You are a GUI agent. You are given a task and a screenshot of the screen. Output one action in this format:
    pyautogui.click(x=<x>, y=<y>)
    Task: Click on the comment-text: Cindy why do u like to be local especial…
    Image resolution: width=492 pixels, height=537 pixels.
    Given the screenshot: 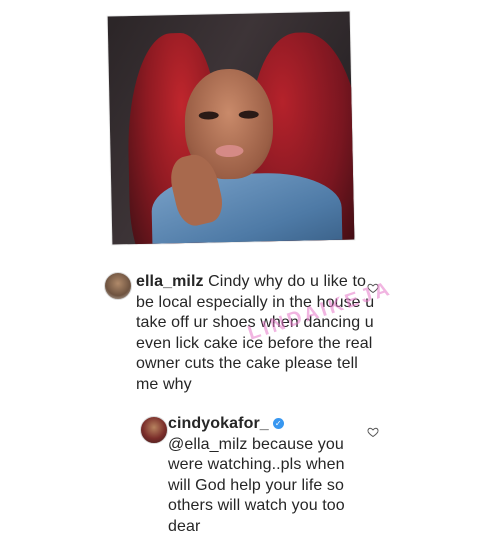 What is the action you would take?
    pyautogui.click(x=255, y=333)
    